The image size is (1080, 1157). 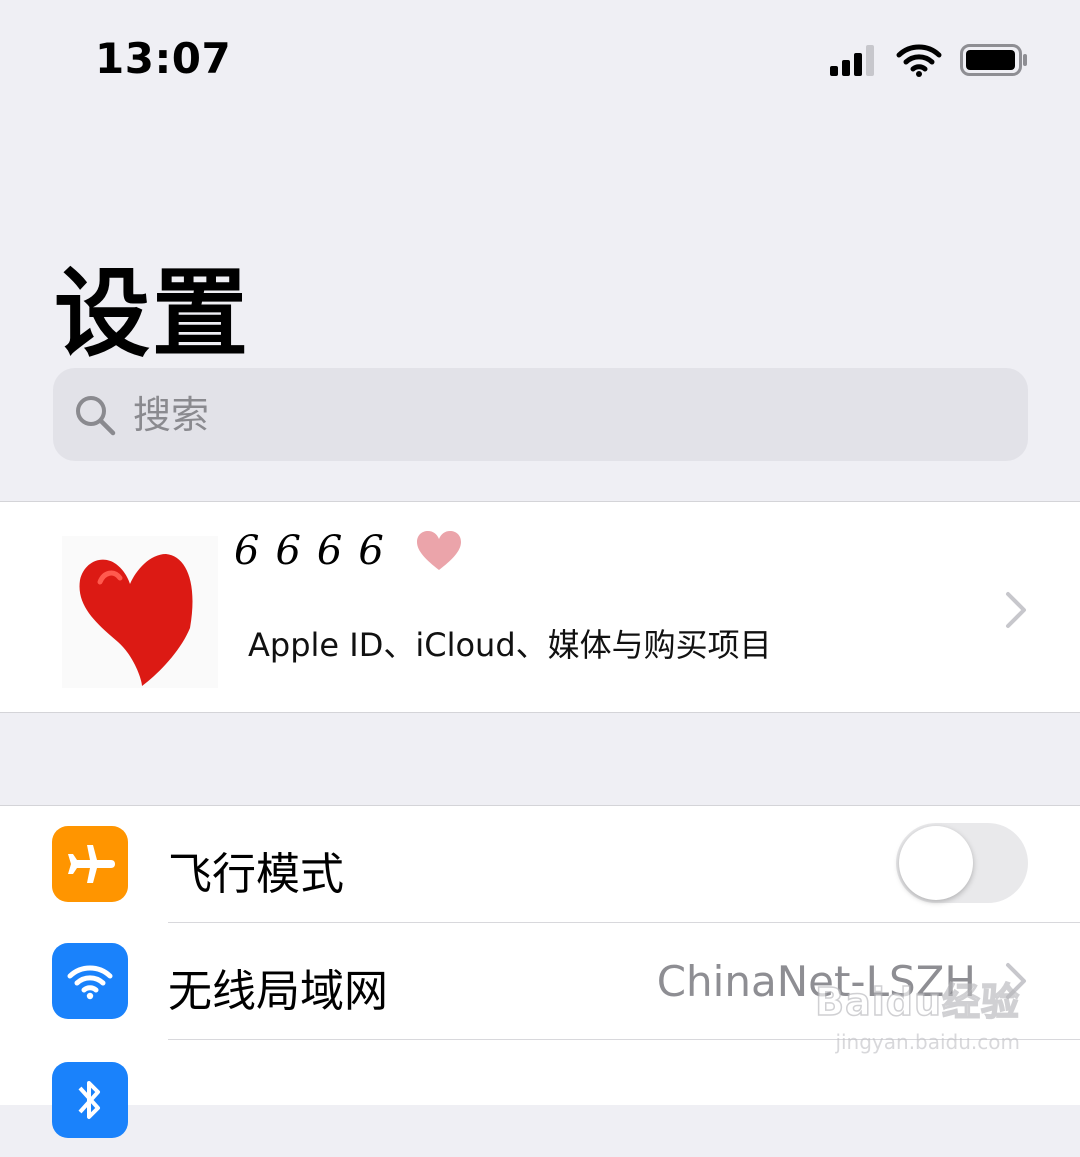 I want to click on watermark: Baidu经验 jingyan.baidu.com, so click(x=917, y=1012).